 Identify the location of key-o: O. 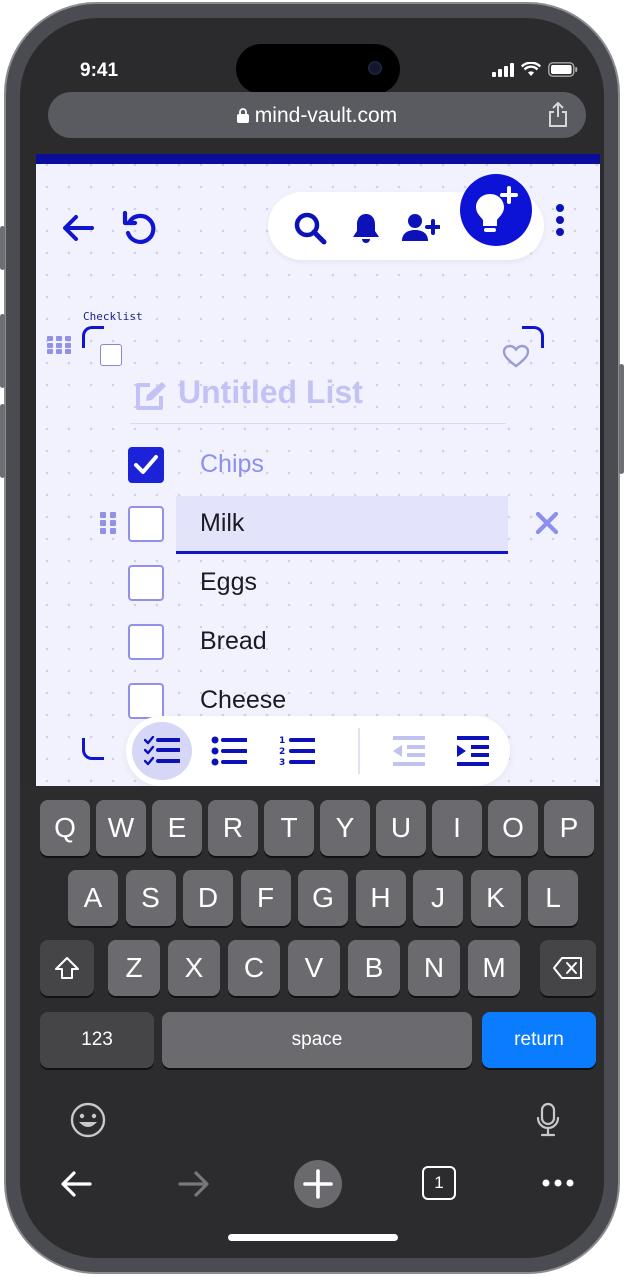
(513, 828).